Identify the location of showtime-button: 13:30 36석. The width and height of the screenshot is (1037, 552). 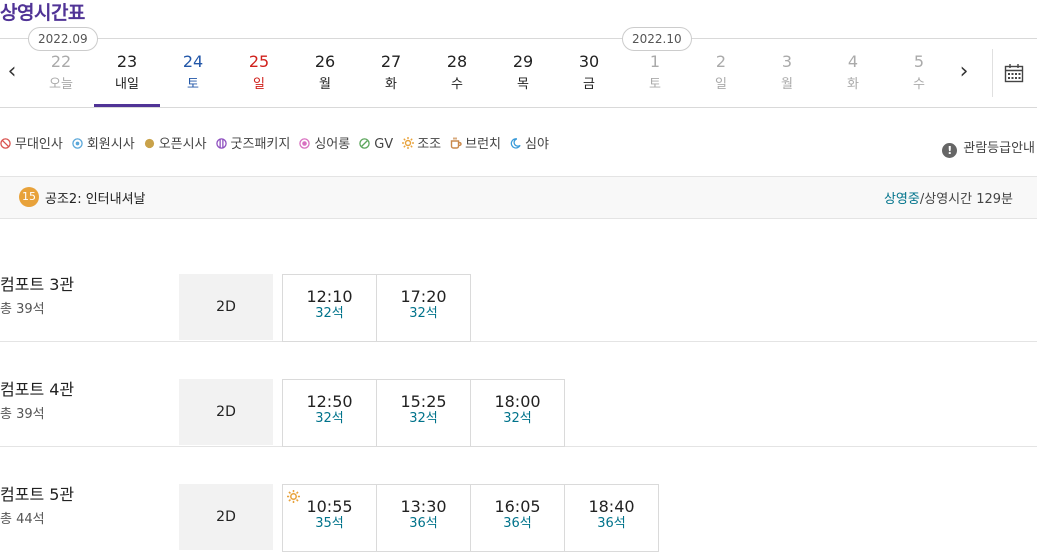
(424, 518).